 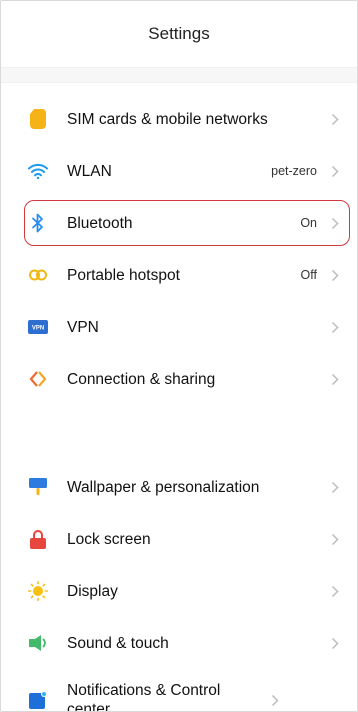 I want to click on sound-touch-item: Sound & touch, so click(x=179, y=643).